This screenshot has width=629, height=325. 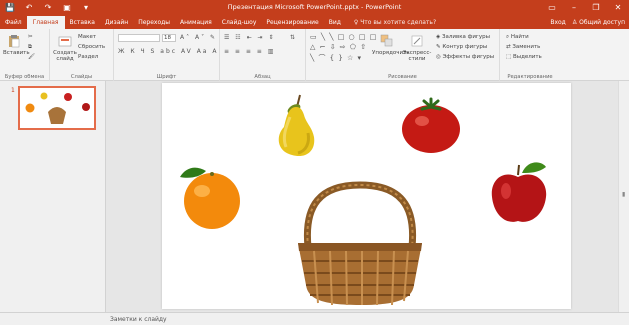 What do you see at coordinates (139, 38) in the screenshot?
I see `font-name-field` at bounding box center [139, 38].